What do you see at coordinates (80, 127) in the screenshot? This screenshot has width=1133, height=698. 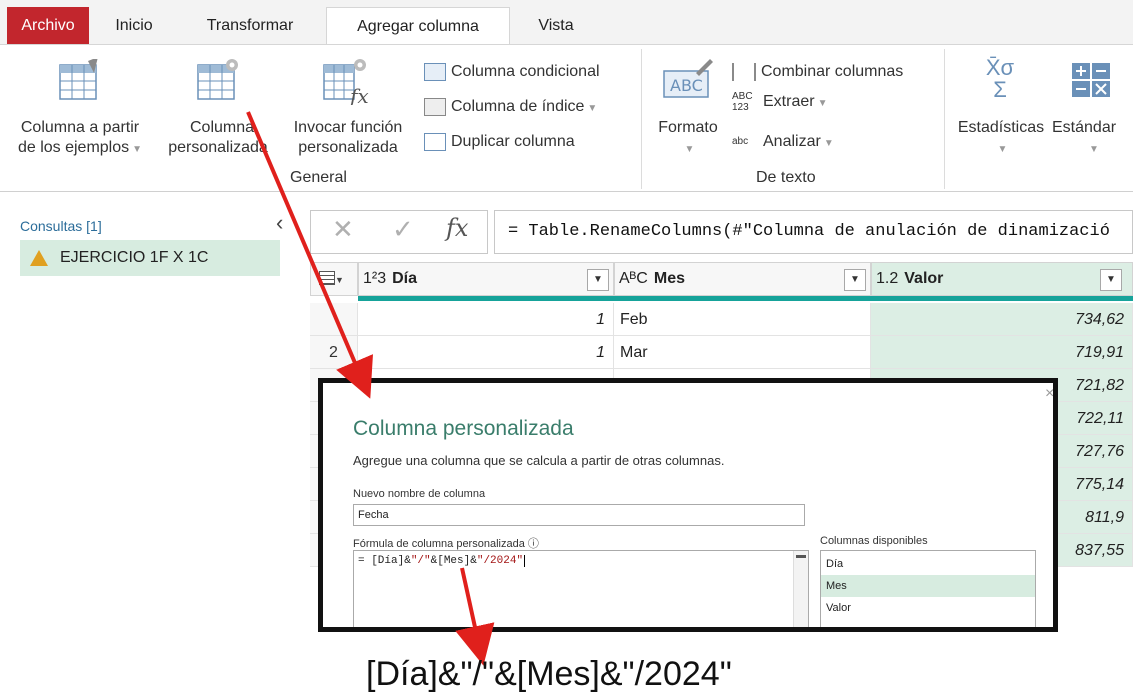 I see `column-from-examples-label1: Columna a partir` at bounding box center [80, 127].